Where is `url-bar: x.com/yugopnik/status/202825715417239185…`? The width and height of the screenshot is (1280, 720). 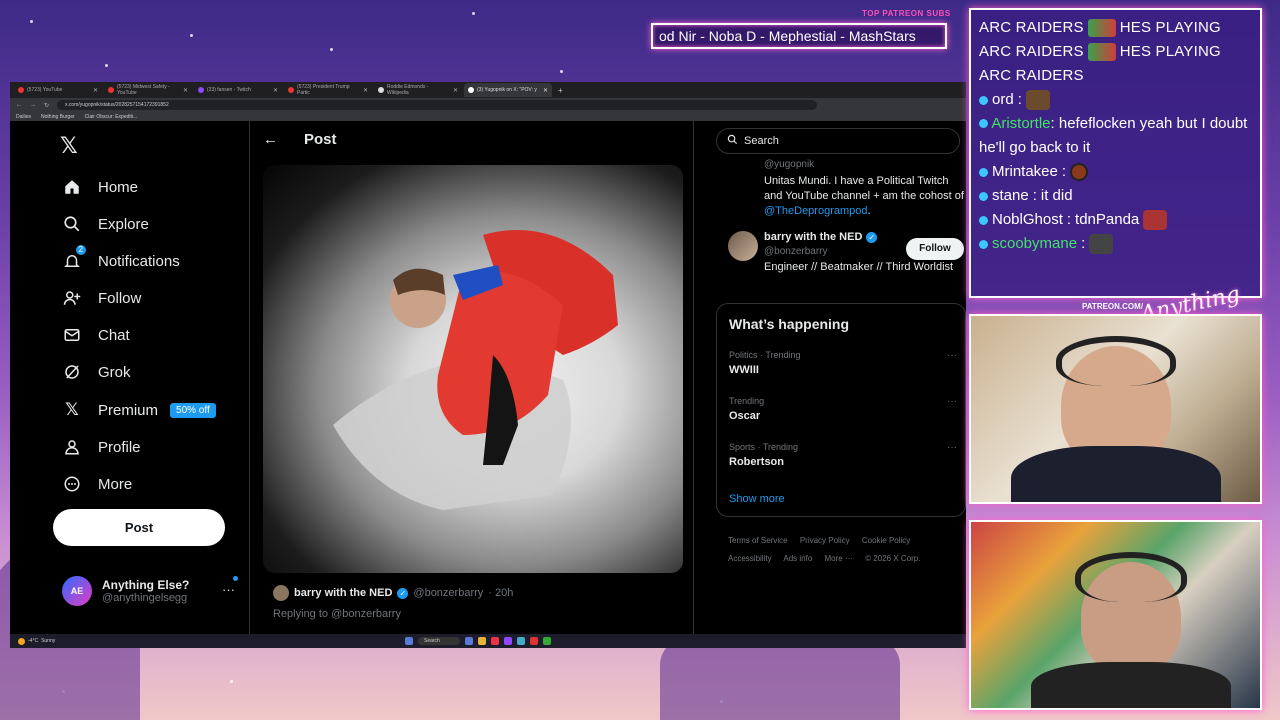
url-bar: x.com/yugopnik/status/202825715417239185… is located at coordinates (437, 105).